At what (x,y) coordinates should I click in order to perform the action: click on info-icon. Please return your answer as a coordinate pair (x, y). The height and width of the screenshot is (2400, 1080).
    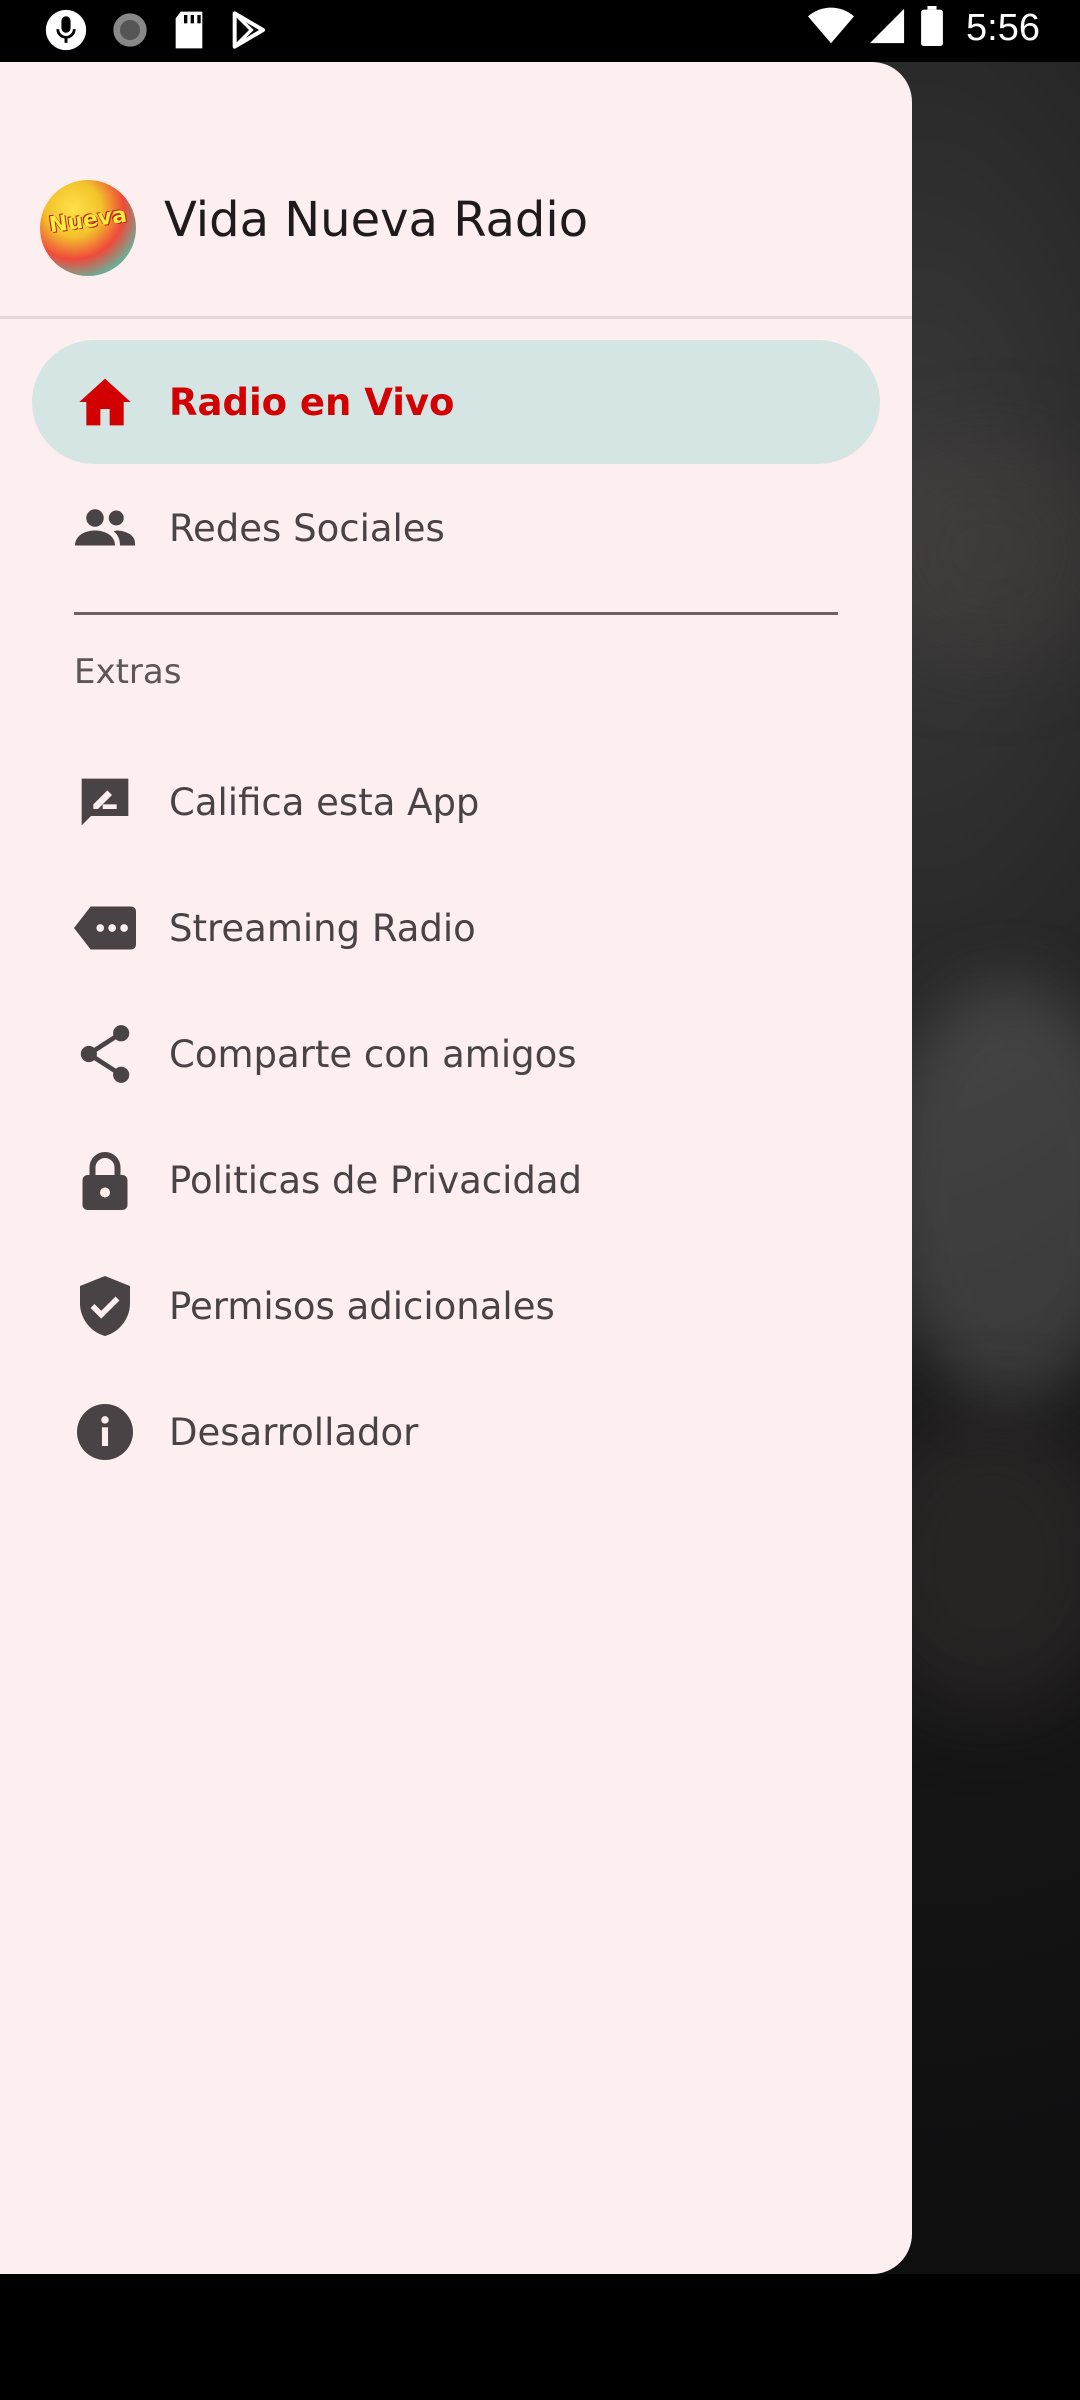
    Looking at the image, I should click on (105, 1432).